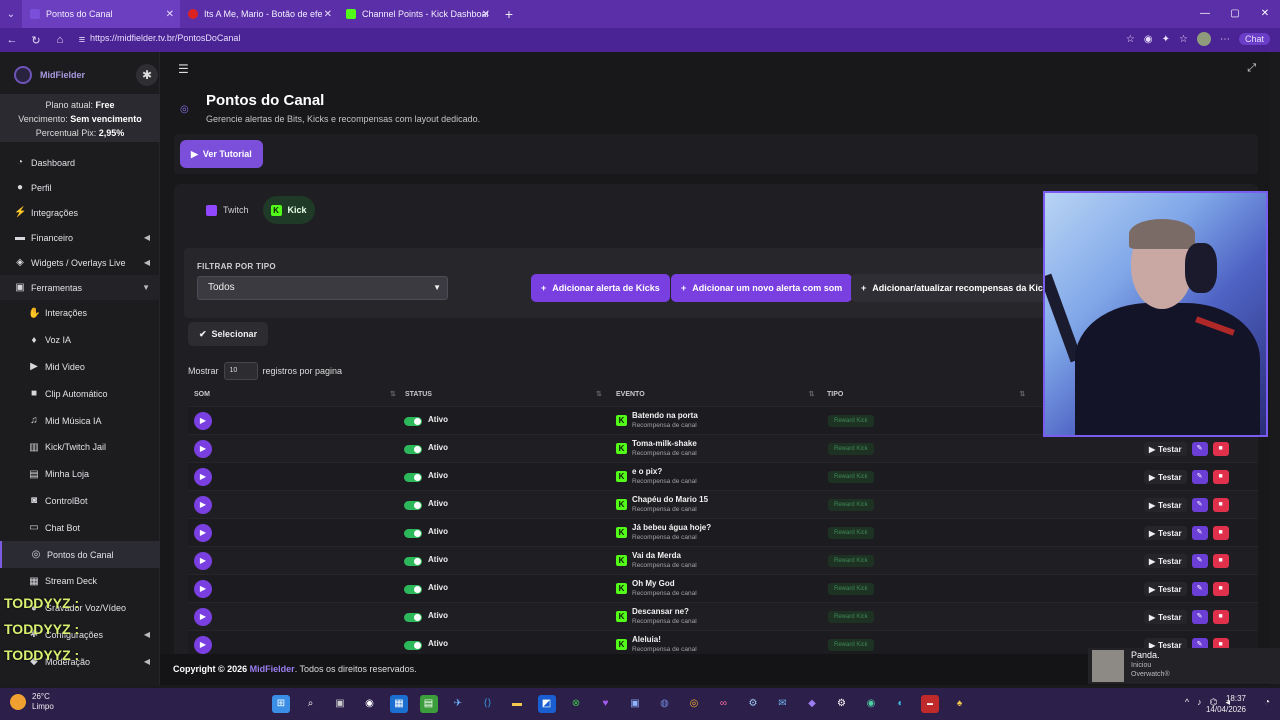  I want to click on settings-icon: ⚙, so click(842, 704).